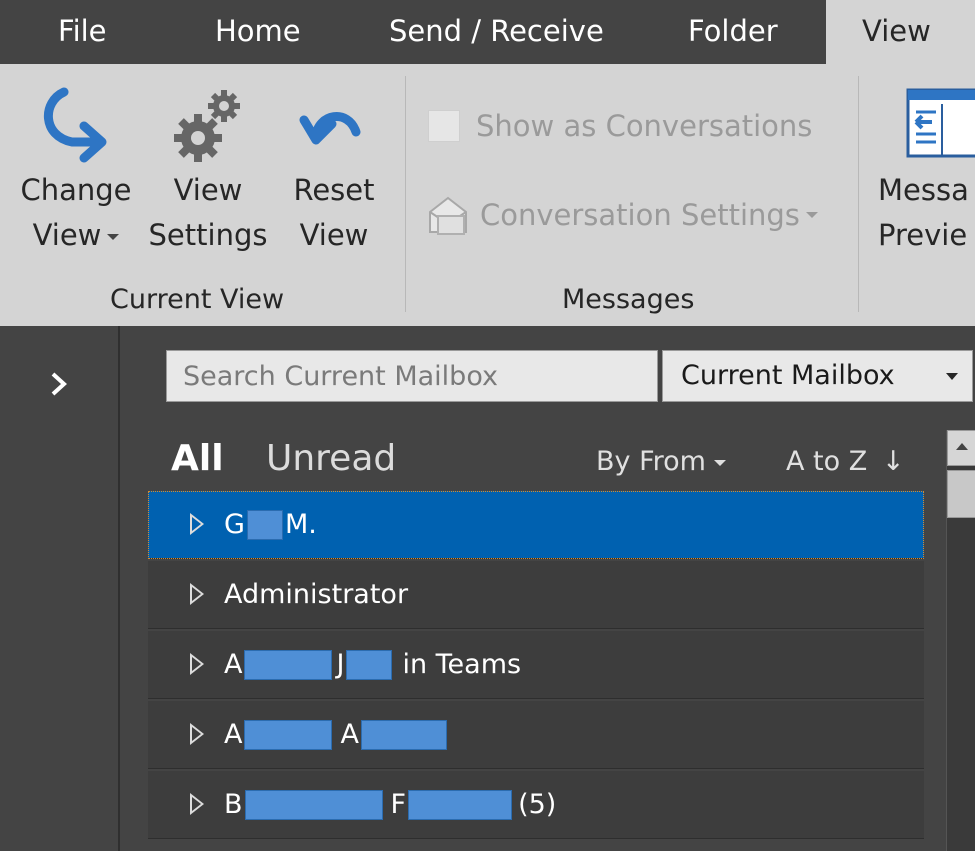 The width and height of the screenshot is (975, 851). I want to click on conversation-settings-label: Conversation Settings, so click(640, 215).